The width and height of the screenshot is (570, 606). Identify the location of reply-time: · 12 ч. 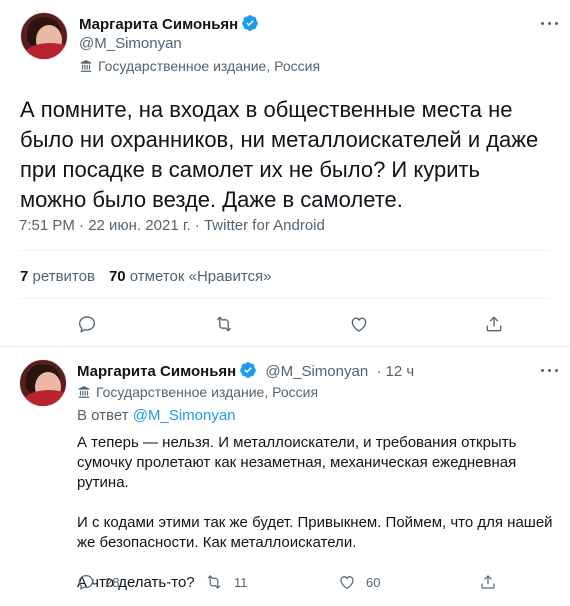
(395, 371).